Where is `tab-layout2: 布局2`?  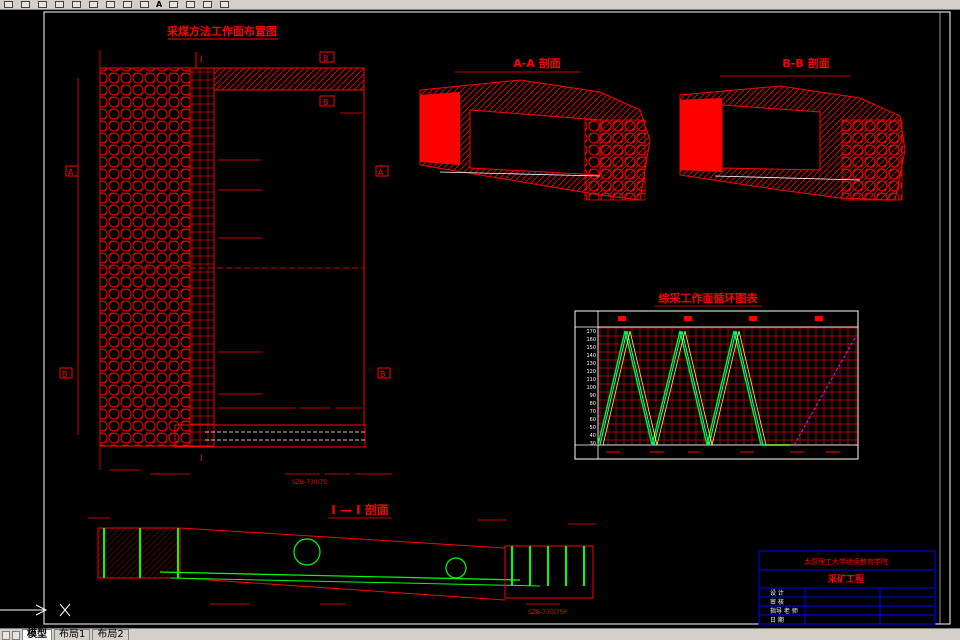
tab-layout2: 布局2 is located at coordinates (110, 634).